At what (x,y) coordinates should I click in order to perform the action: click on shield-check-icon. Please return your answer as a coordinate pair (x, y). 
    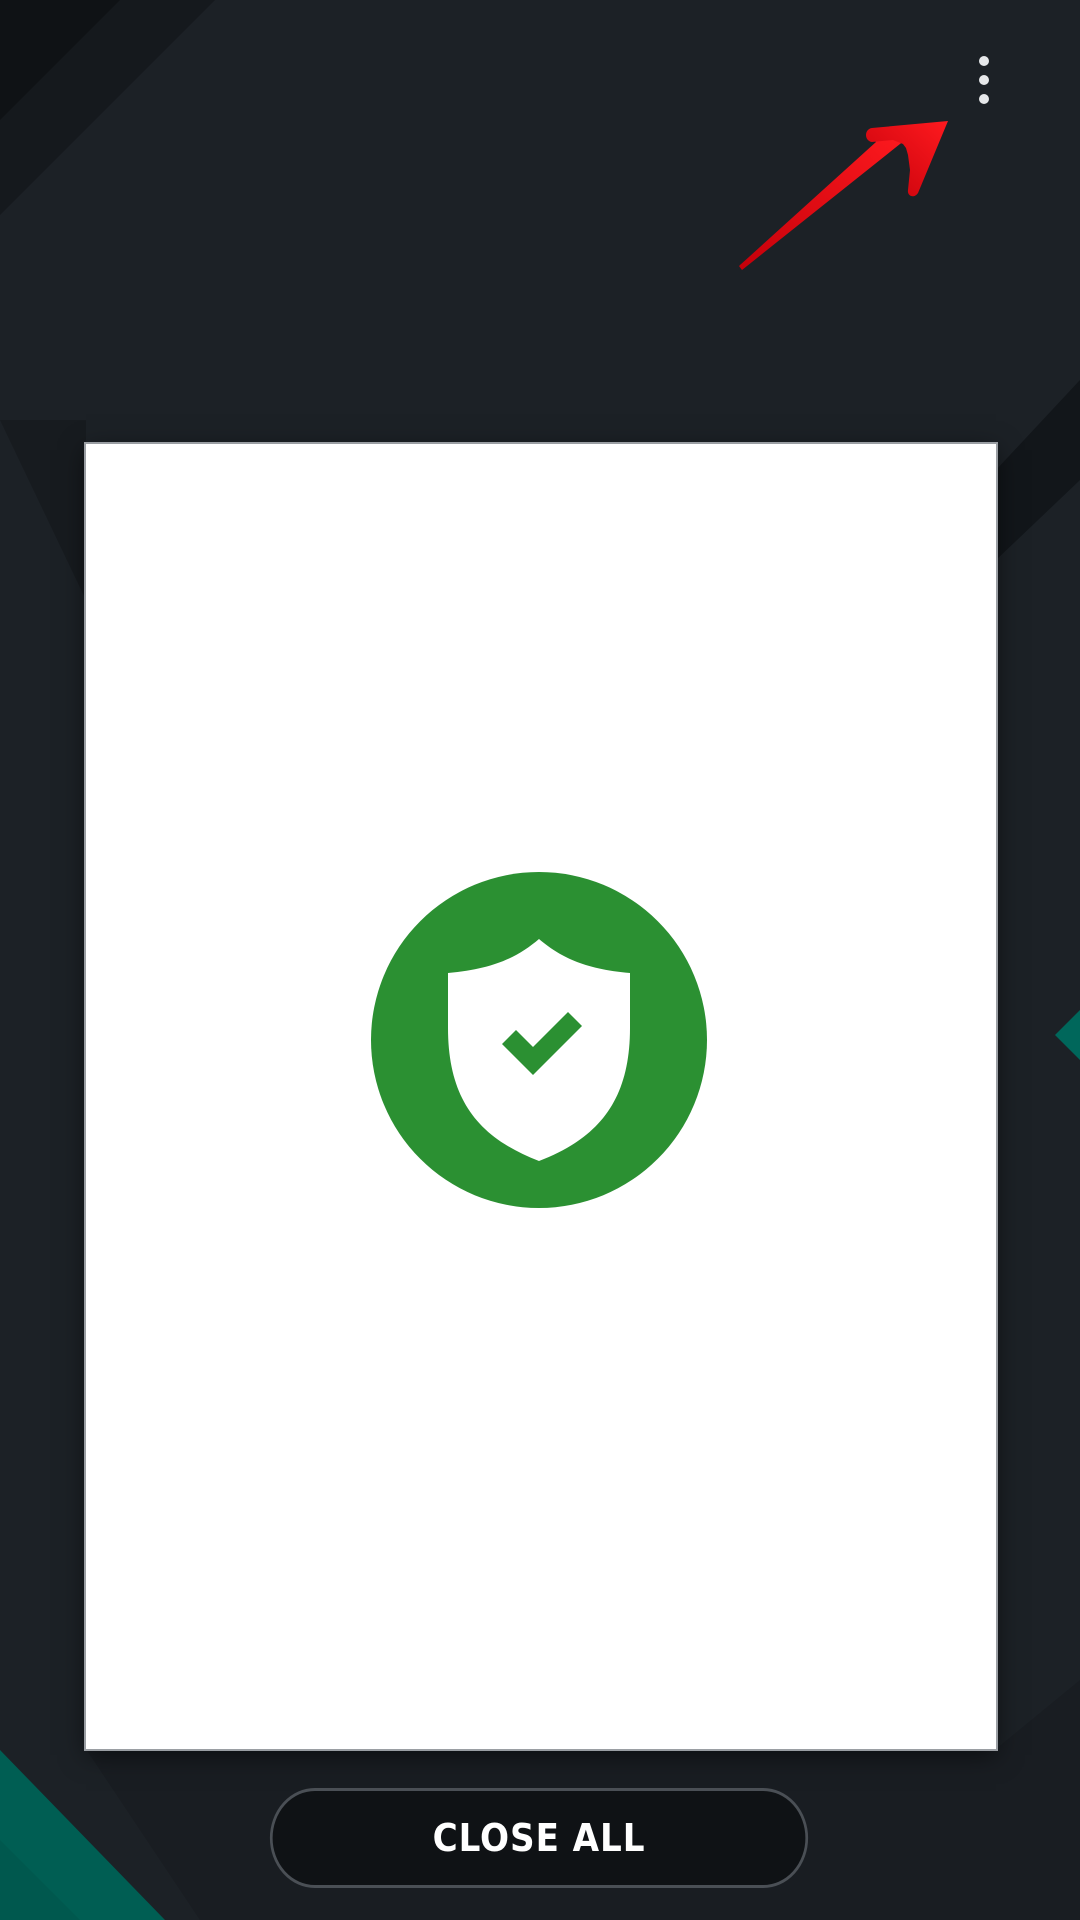
    Looking at the image, I should click on (539, 1040).